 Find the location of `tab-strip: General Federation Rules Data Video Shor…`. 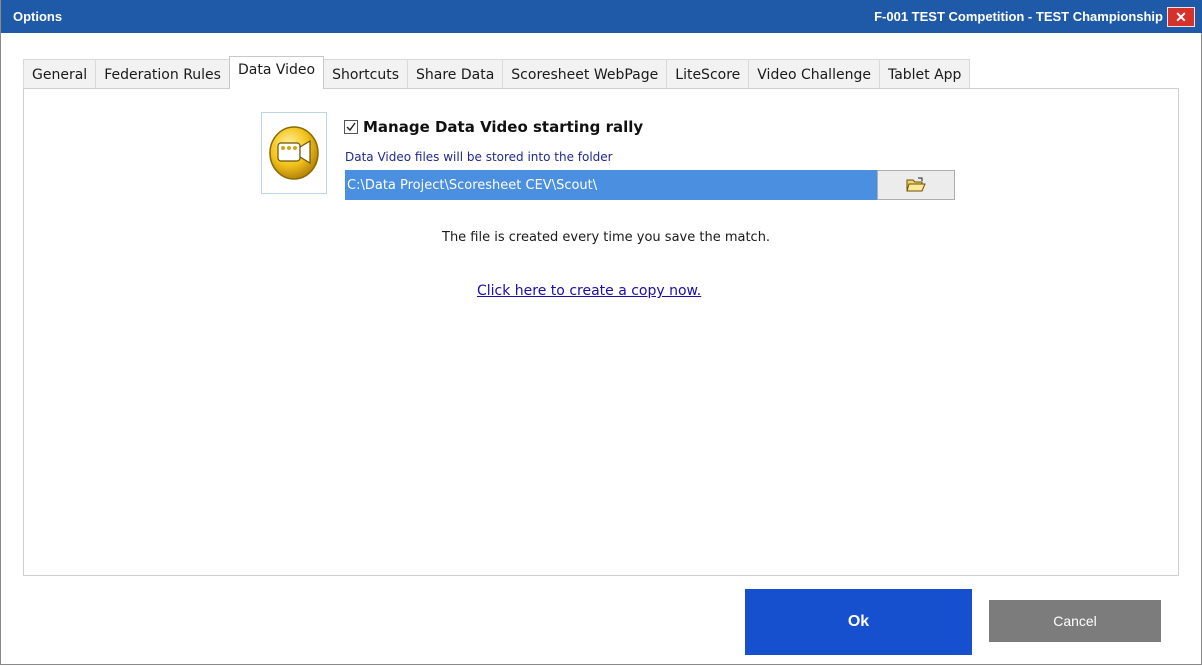

tab-strip: General Federation Rules Data Video Shor… is located at coordinates (497, 72).